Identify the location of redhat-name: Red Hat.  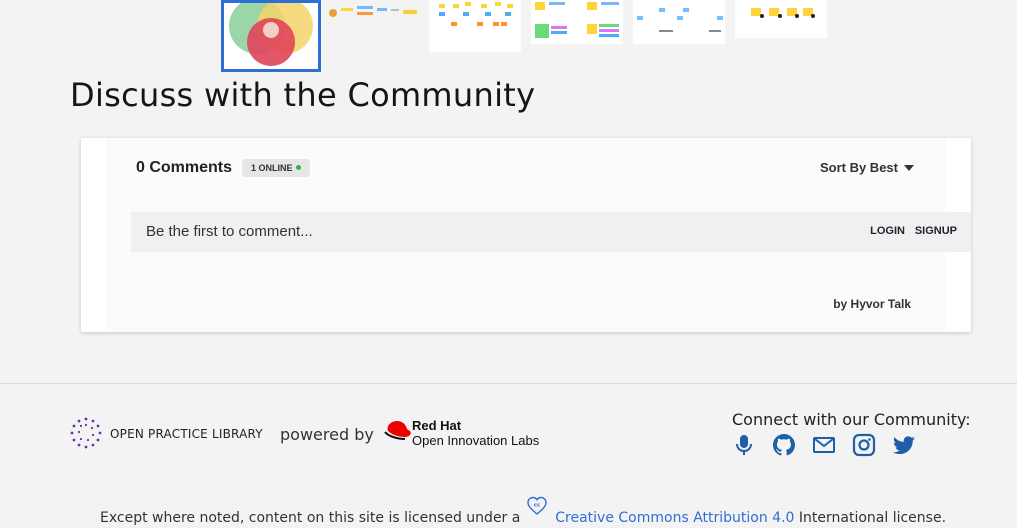
(436, 425).